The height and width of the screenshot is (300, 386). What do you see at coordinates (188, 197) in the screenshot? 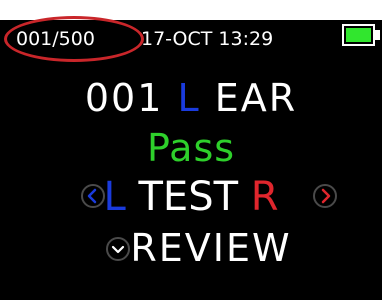
I see `test-label: TEST` at bounding box center [188, 197].